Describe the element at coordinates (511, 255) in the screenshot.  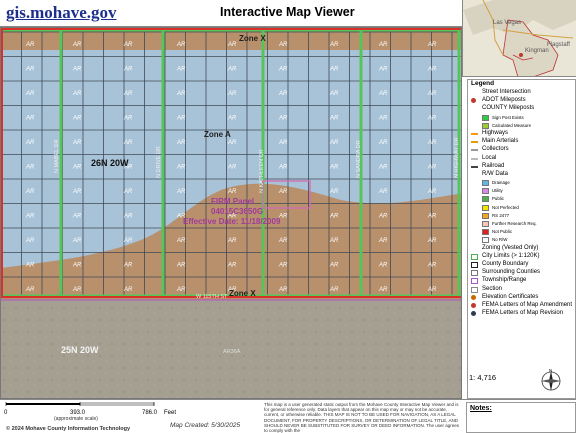
I see `legend-label: City Limits (> 1:120K)` at that location.